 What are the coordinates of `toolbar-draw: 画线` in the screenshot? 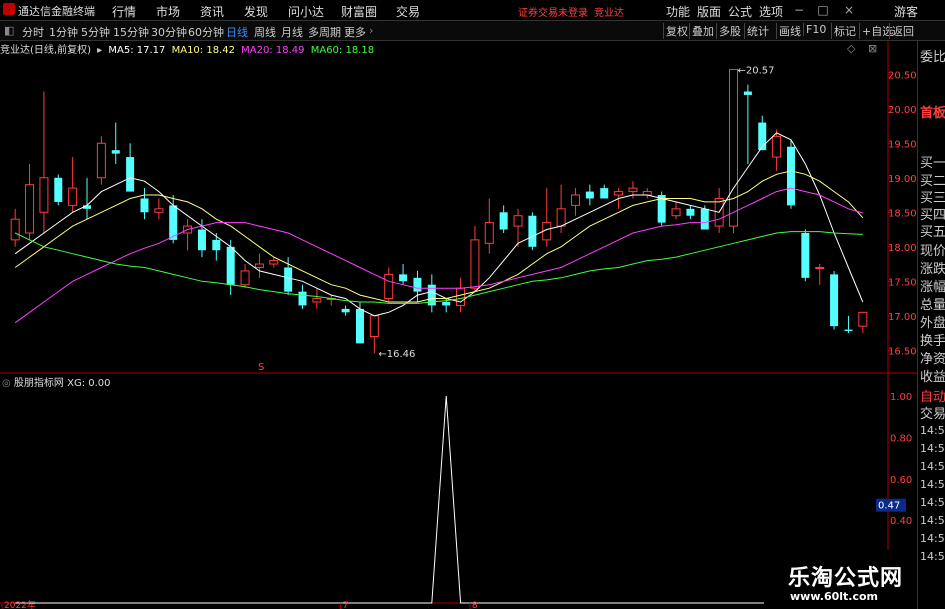 It's located at (789, 31).